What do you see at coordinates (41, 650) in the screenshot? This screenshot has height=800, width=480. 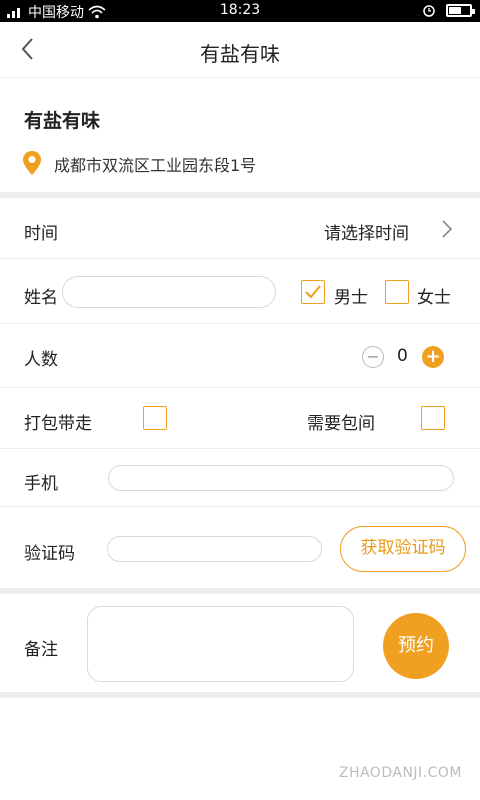 I see `notes-label: 备注` at bounding box center [41, 650].